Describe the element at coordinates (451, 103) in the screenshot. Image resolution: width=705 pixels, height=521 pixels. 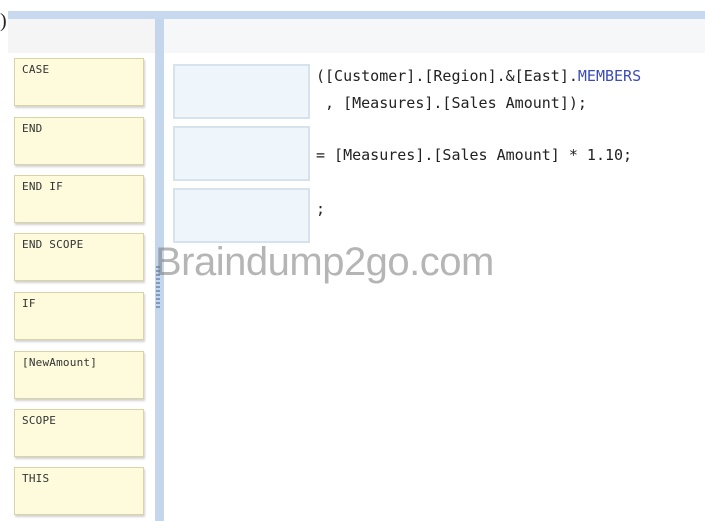
I see `code-line-2: , [Measures].[Sales Amount]);` at that location.